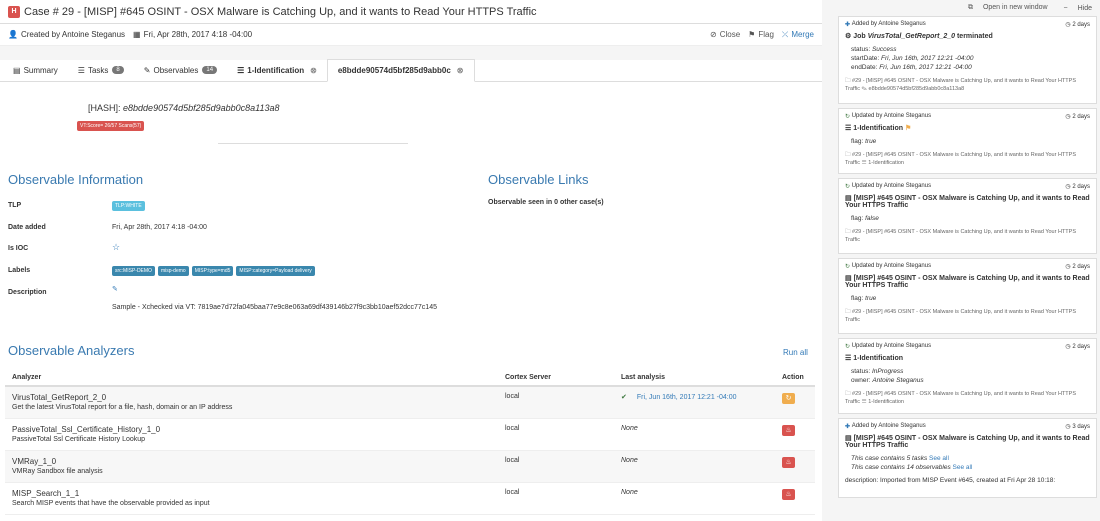  I want to click on labels-label: Labels, so click(19, 270).